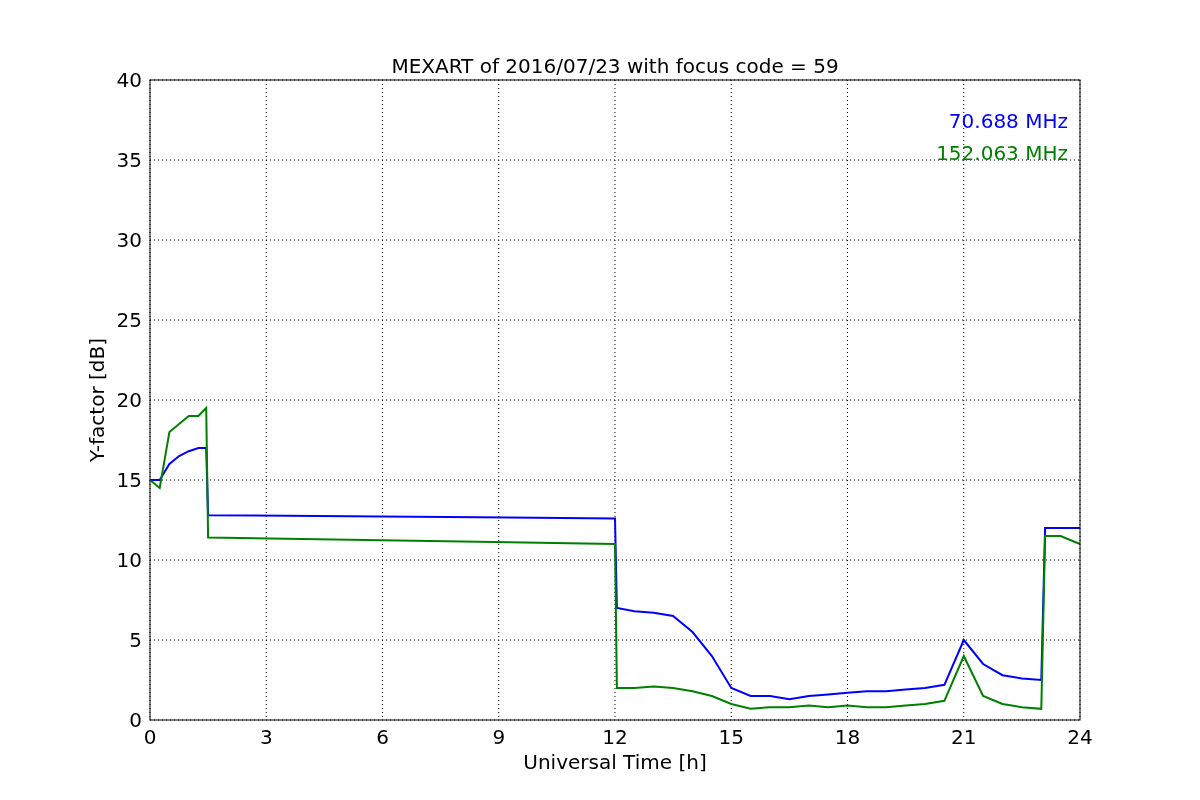  Describe the element at coordinates (615, 762) in the screenshot. I see `x-axis-title: Universal Time [h]` at that location.